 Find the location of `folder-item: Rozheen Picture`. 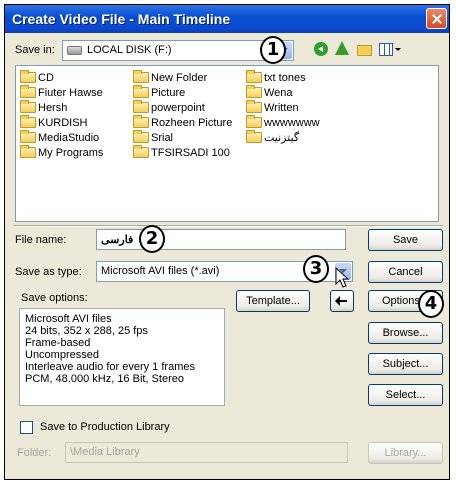

folder-item: Rozheen Picture is located at coordinates (182, 122).